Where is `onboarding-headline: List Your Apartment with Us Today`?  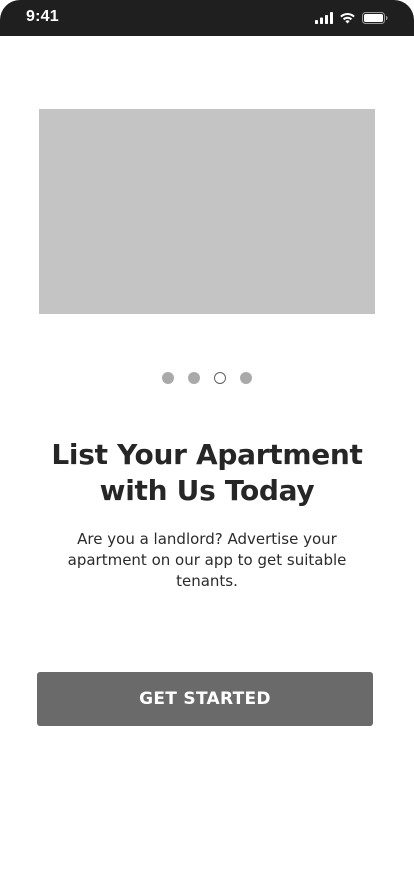 onboarding-headline: List Your Apartment with Us Today is located at coordinates (207, 473).